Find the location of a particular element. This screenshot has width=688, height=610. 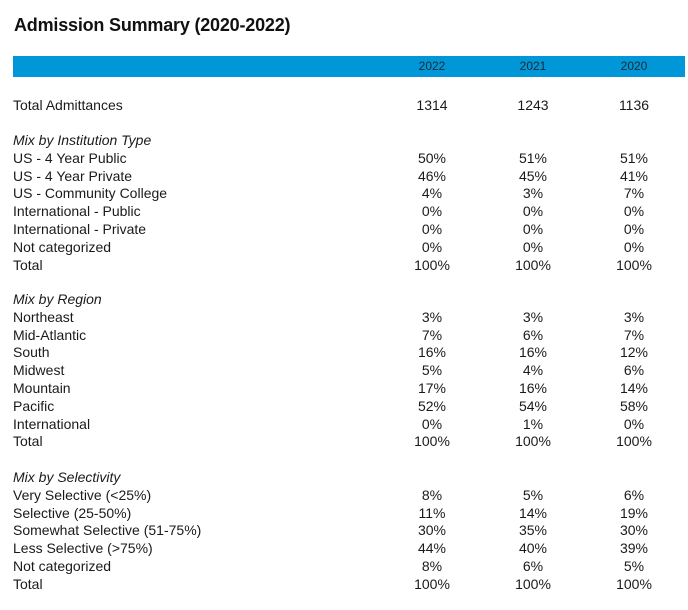

cell-value-2022: 30% is located at coordinates (432, 530).